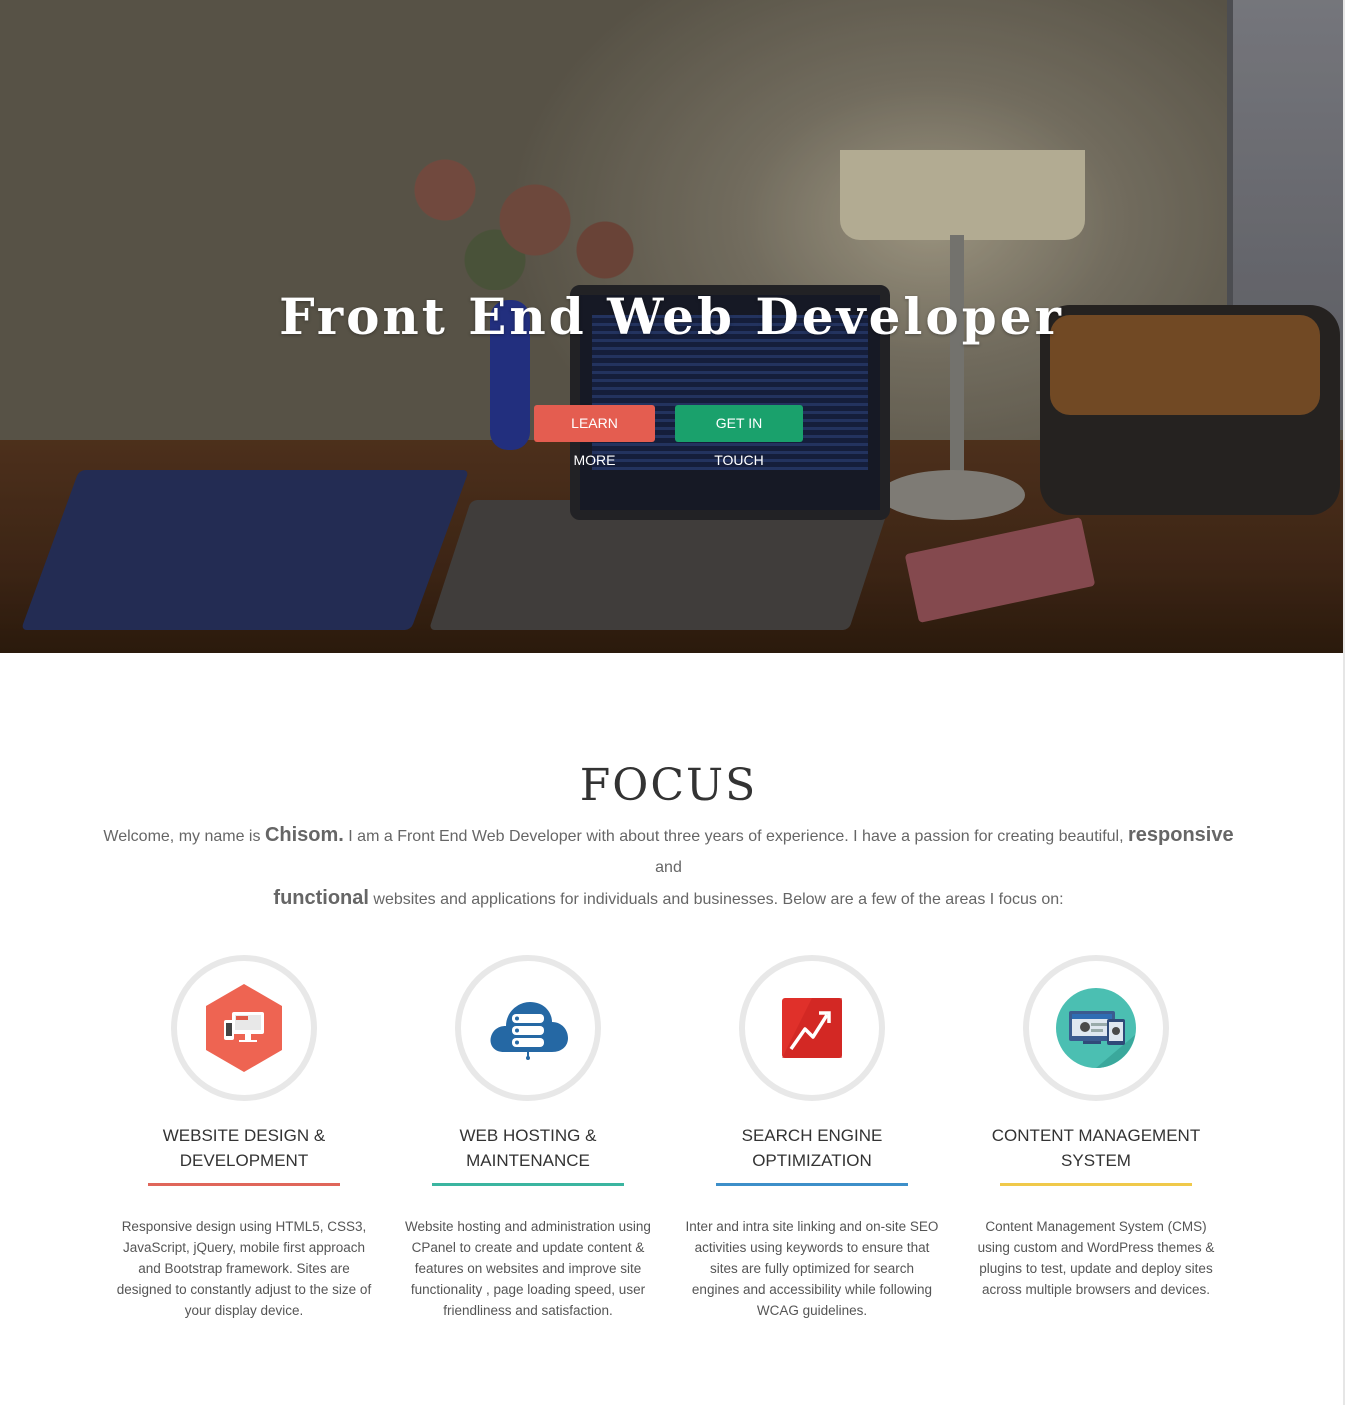 Image resolution: width=1345 pixels, height=1405 pixels. I want to click on get-in-touch-button: GET IN TOUCH, so click(739, 436).